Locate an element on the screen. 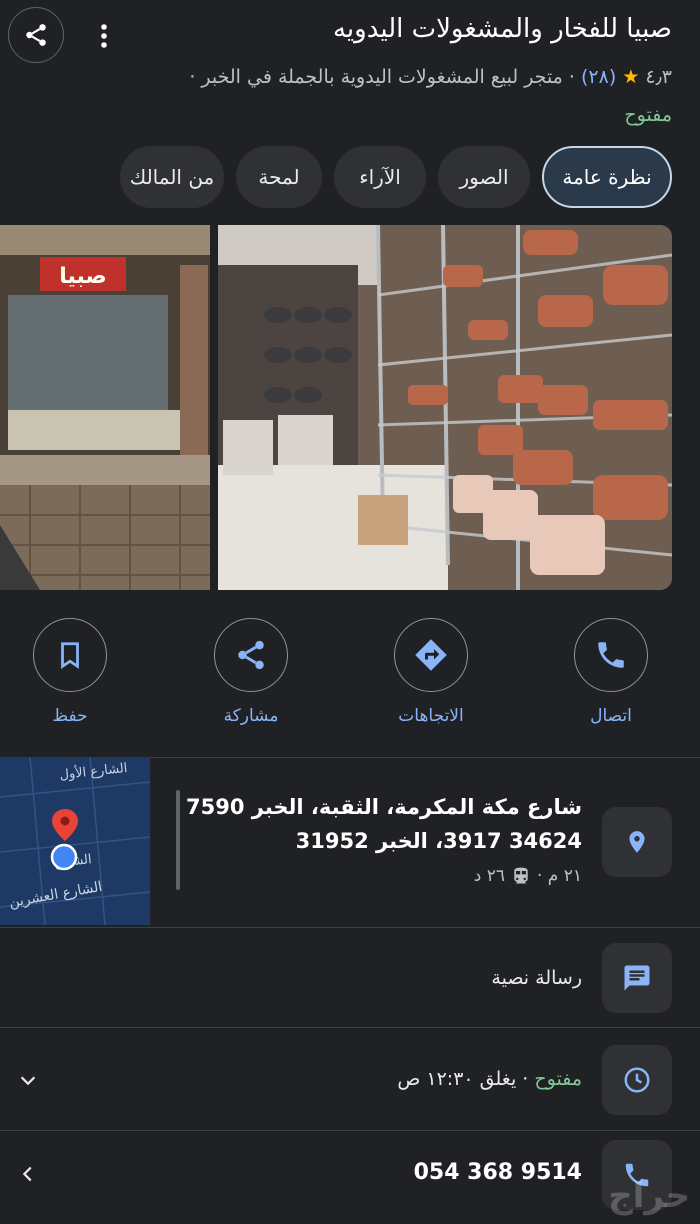 This screenshot has height=1224, width=700. current-location-dot is located at coordinates (64, 857).